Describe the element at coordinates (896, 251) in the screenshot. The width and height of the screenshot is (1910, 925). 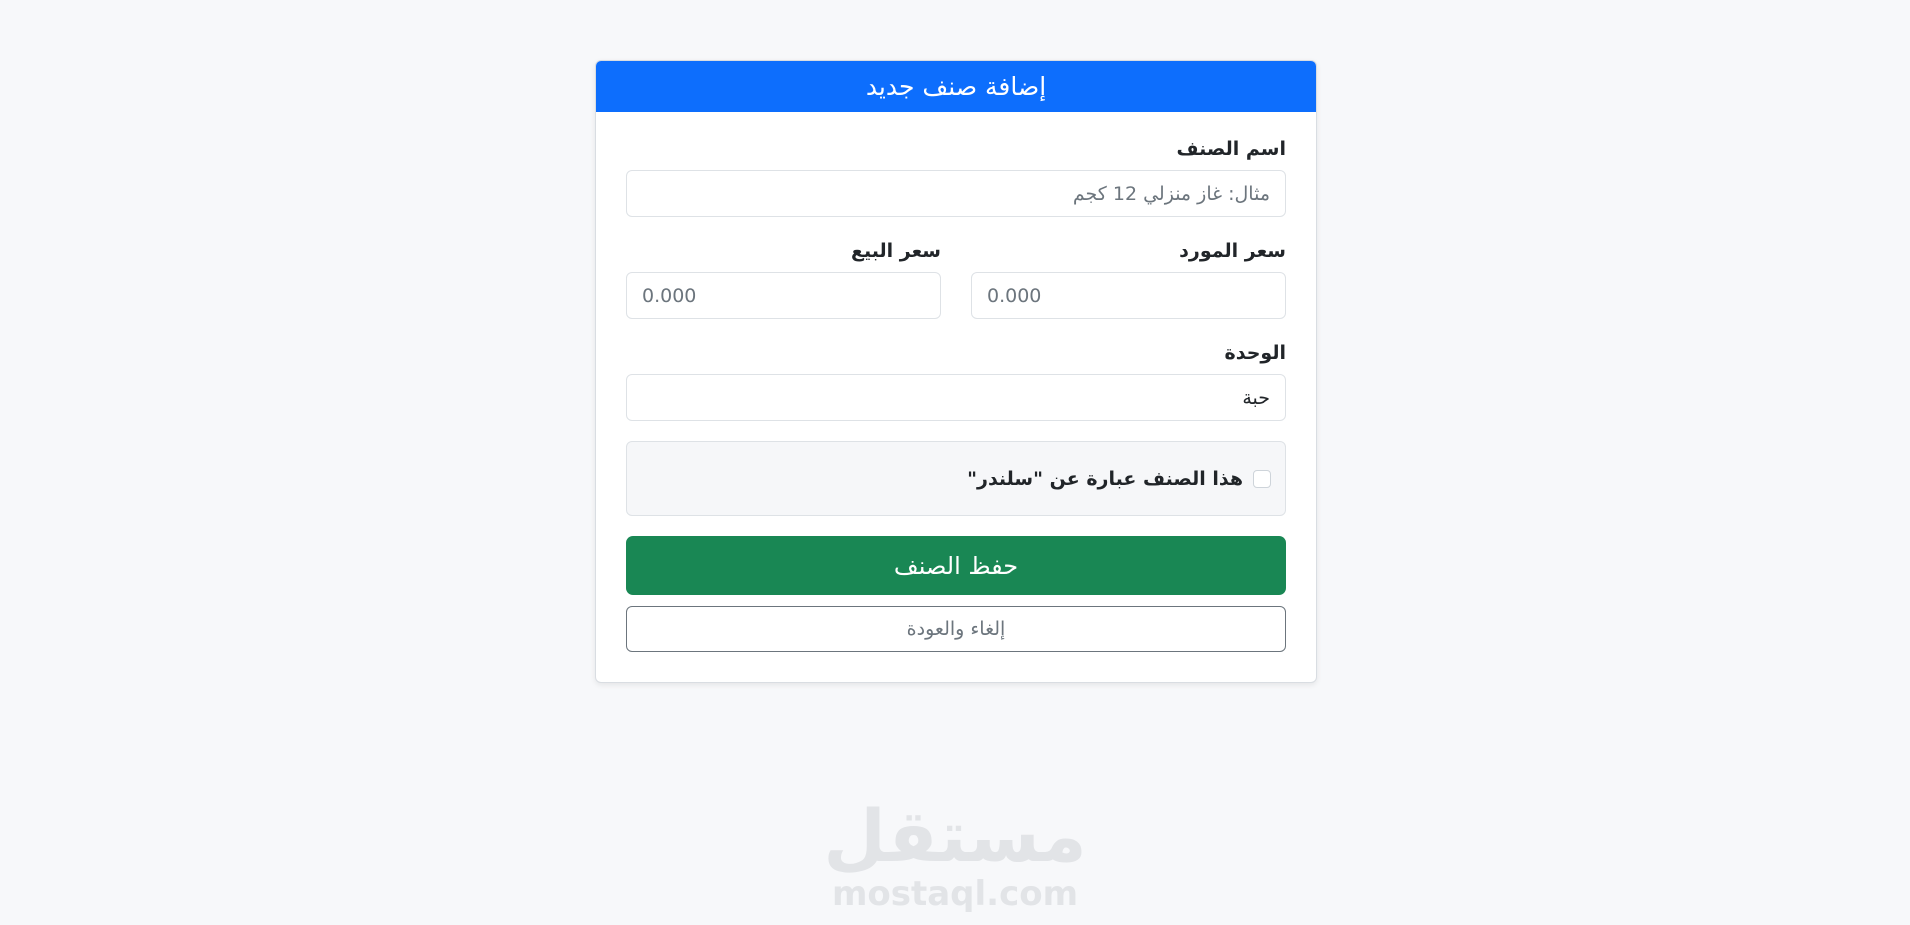
I see `sale-price-label: سعر البيع` at that location.